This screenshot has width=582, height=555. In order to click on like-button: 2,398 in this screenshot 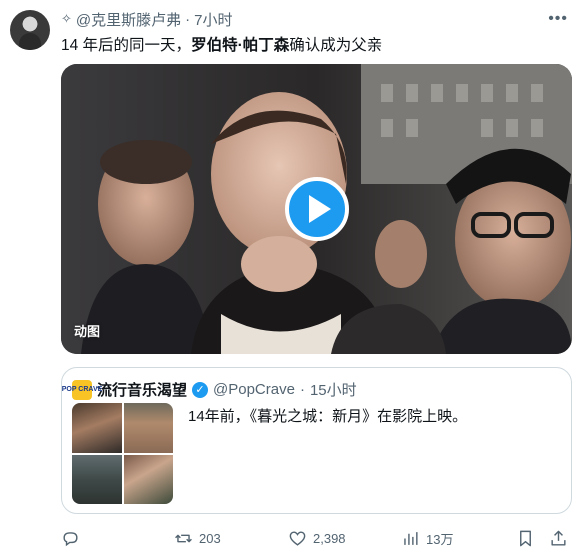, I will do `click(317, 538)`.